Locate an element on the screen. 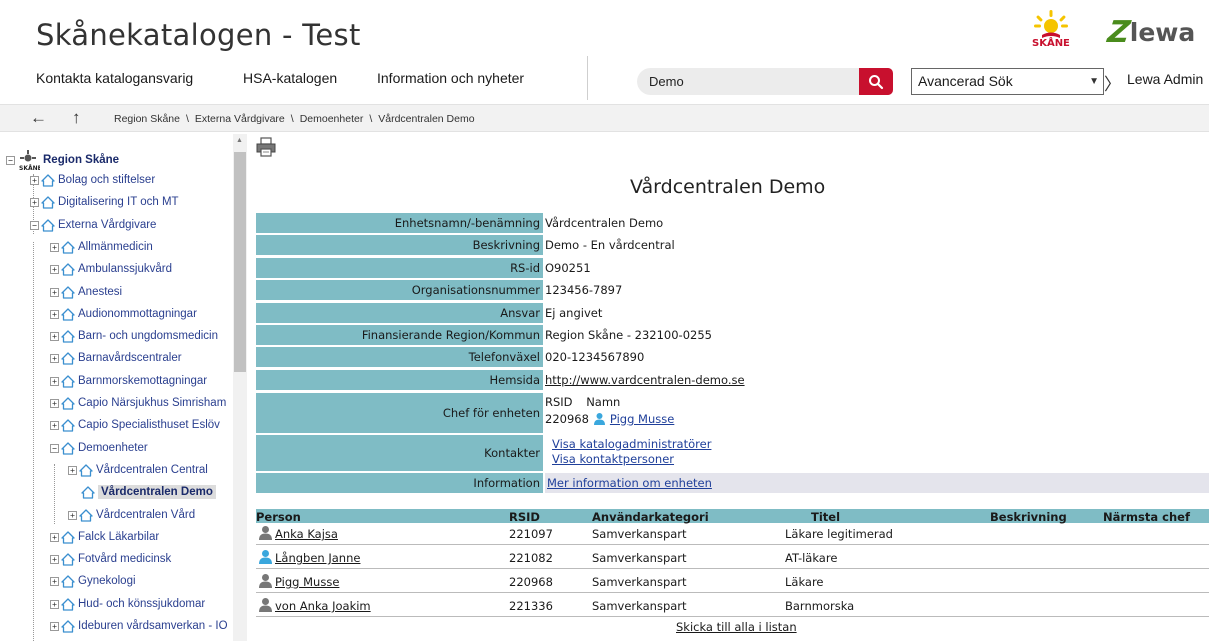  link-mer-information: Mer information om enheten is located at coordinates (629, 483).